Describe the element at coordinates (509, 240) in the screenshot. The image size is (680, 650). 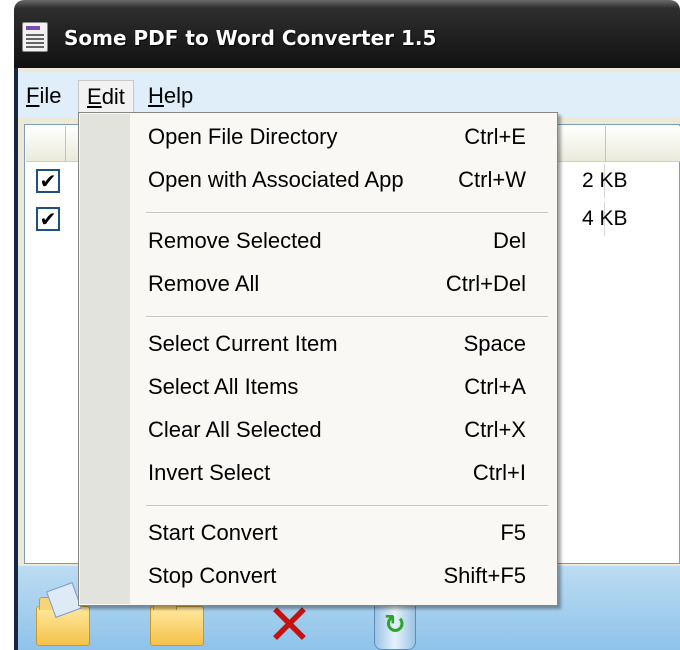
I see `menu-item-shortcut: Del` at that location.